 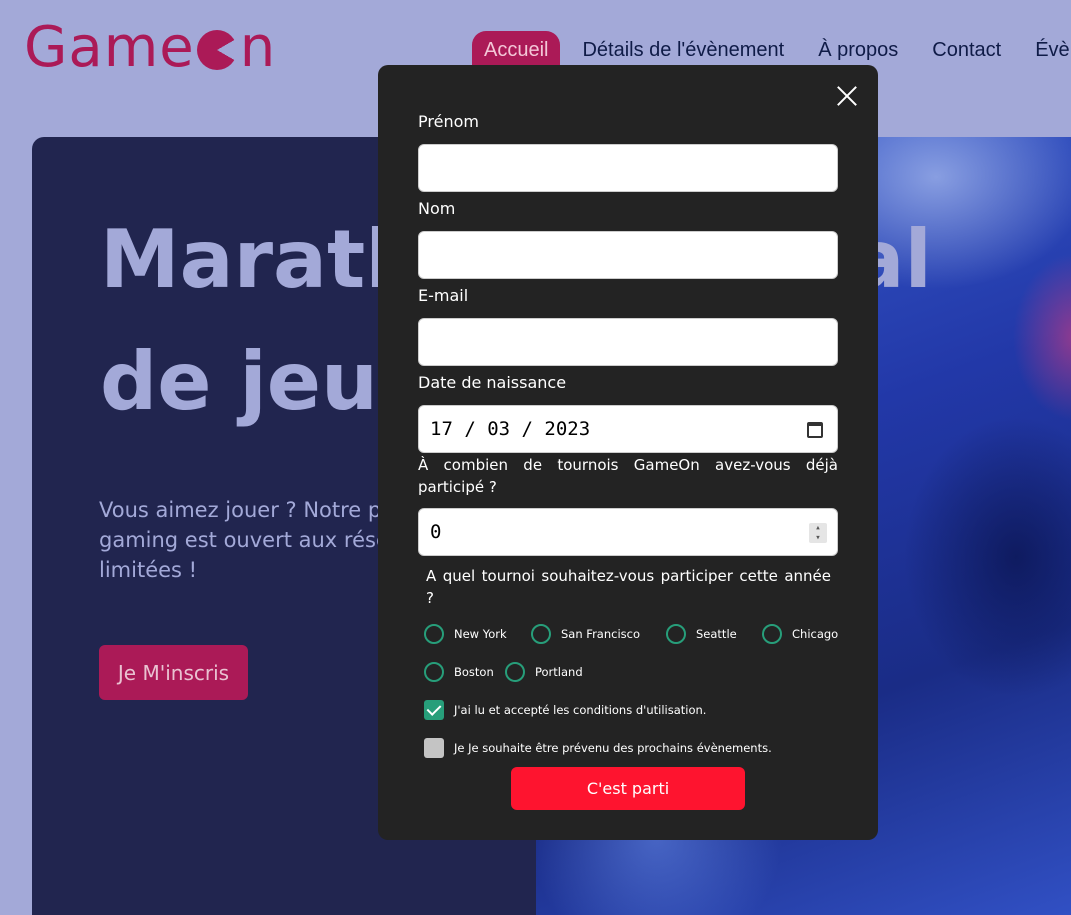 I want to click on location-radio-boston: Boston, so click(x=459, y=672).